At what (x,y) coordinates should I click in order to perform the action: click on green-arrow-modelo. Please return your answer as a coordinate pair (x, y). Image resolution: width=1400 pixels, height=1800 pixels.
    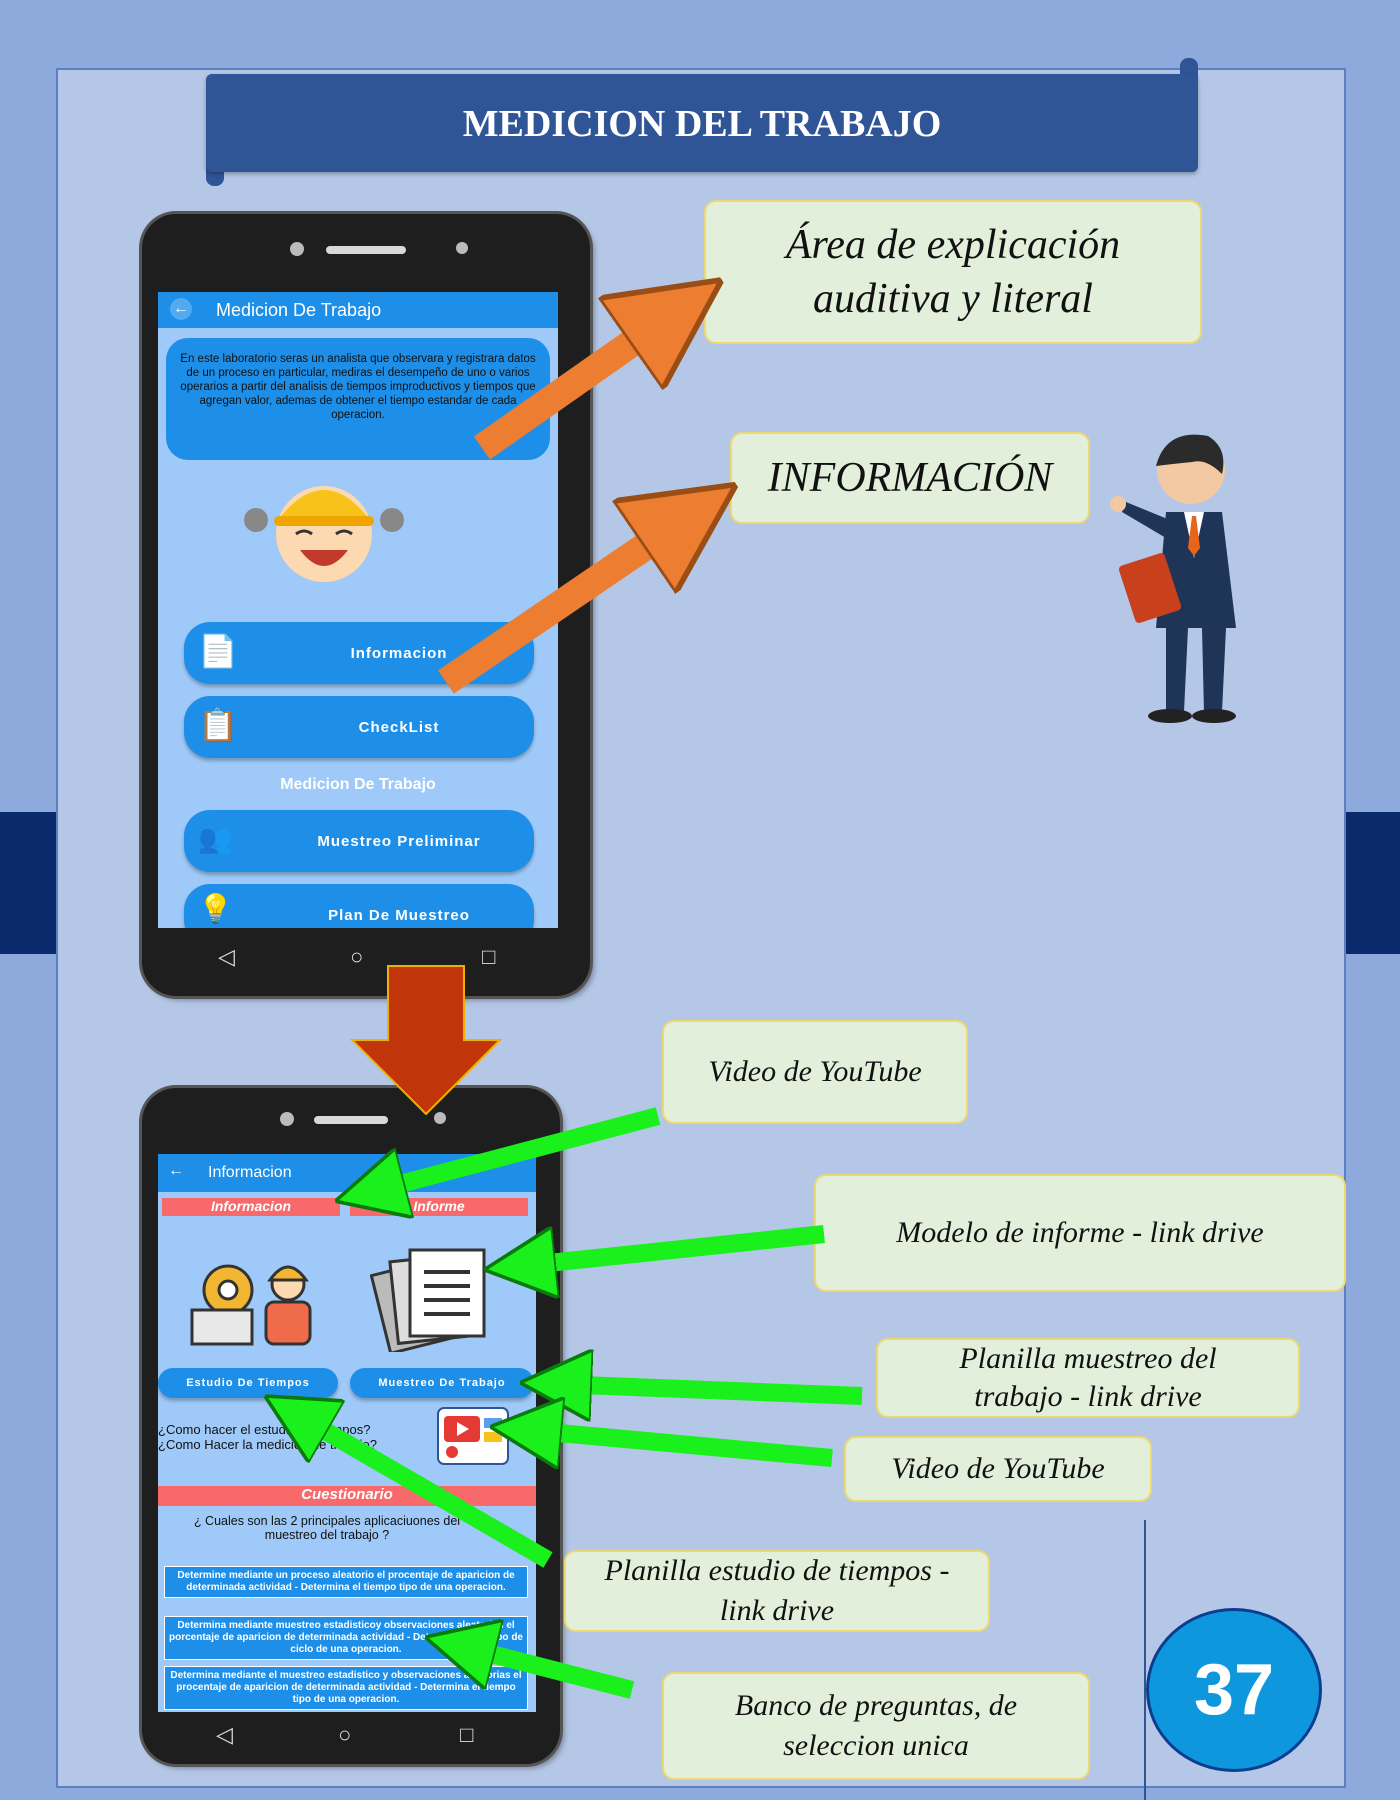
    Looking at the image, I should click on (672, 1245).